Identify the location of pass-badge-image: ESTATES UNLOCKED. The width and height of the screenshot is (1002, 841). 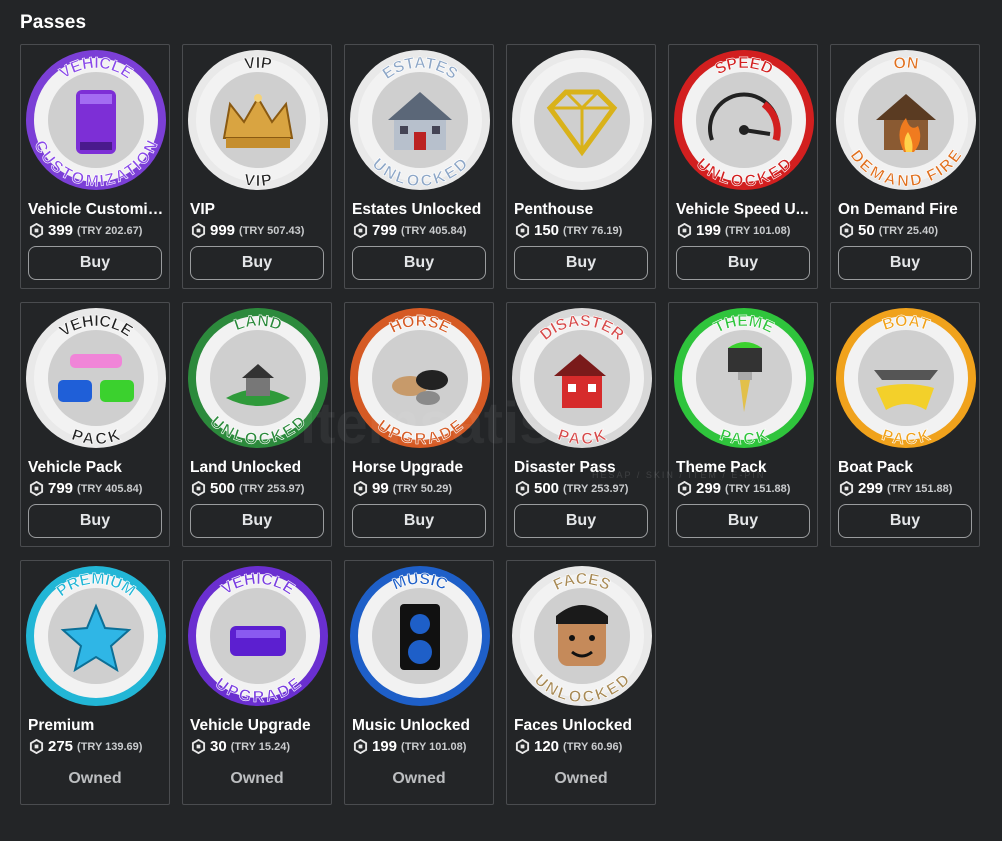
(420, 120).